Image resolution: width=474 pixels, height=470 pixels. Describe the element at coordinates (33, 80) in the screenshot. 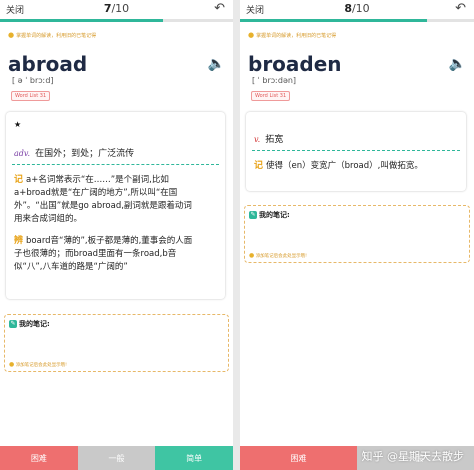

I see `phonetic: [ ə ˈ brɔːd]` at that location.